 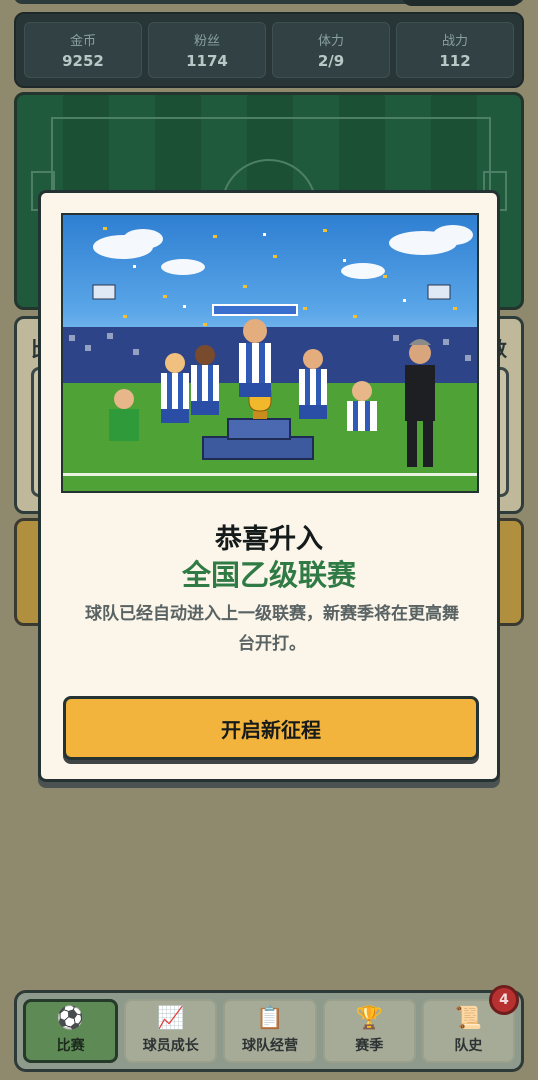 What do you see at coordinates (268, 575) in the screenshot?
I see `league-name: 全国乙级联赛` at bounding box center [268, 575].